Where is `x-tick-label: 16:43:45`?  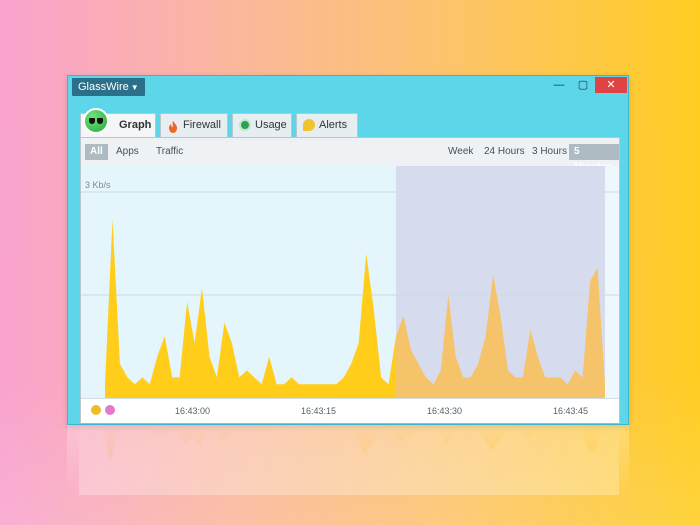 x-tick-label: 16:43:45 is located at coordinates (571, 411).